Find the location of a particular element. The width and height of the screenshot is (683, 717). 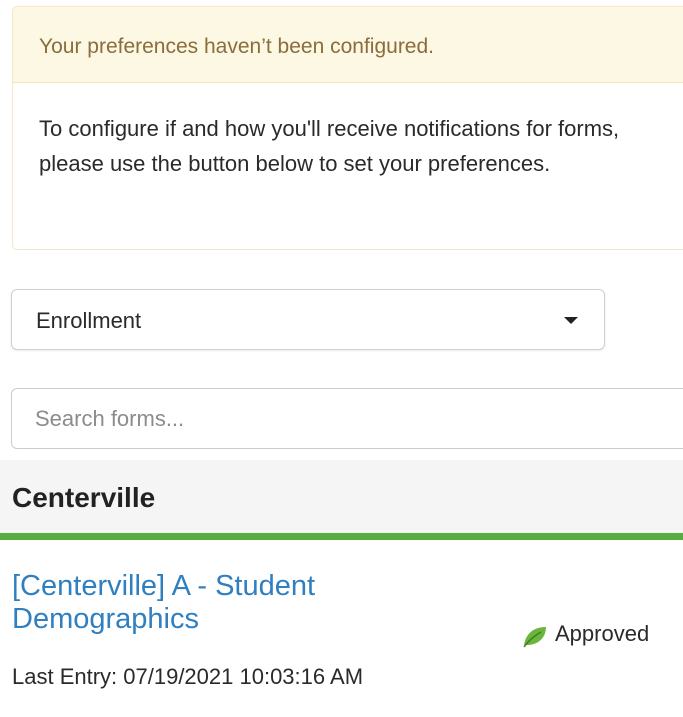

search-forms-input is located at coordinates (347, 418).